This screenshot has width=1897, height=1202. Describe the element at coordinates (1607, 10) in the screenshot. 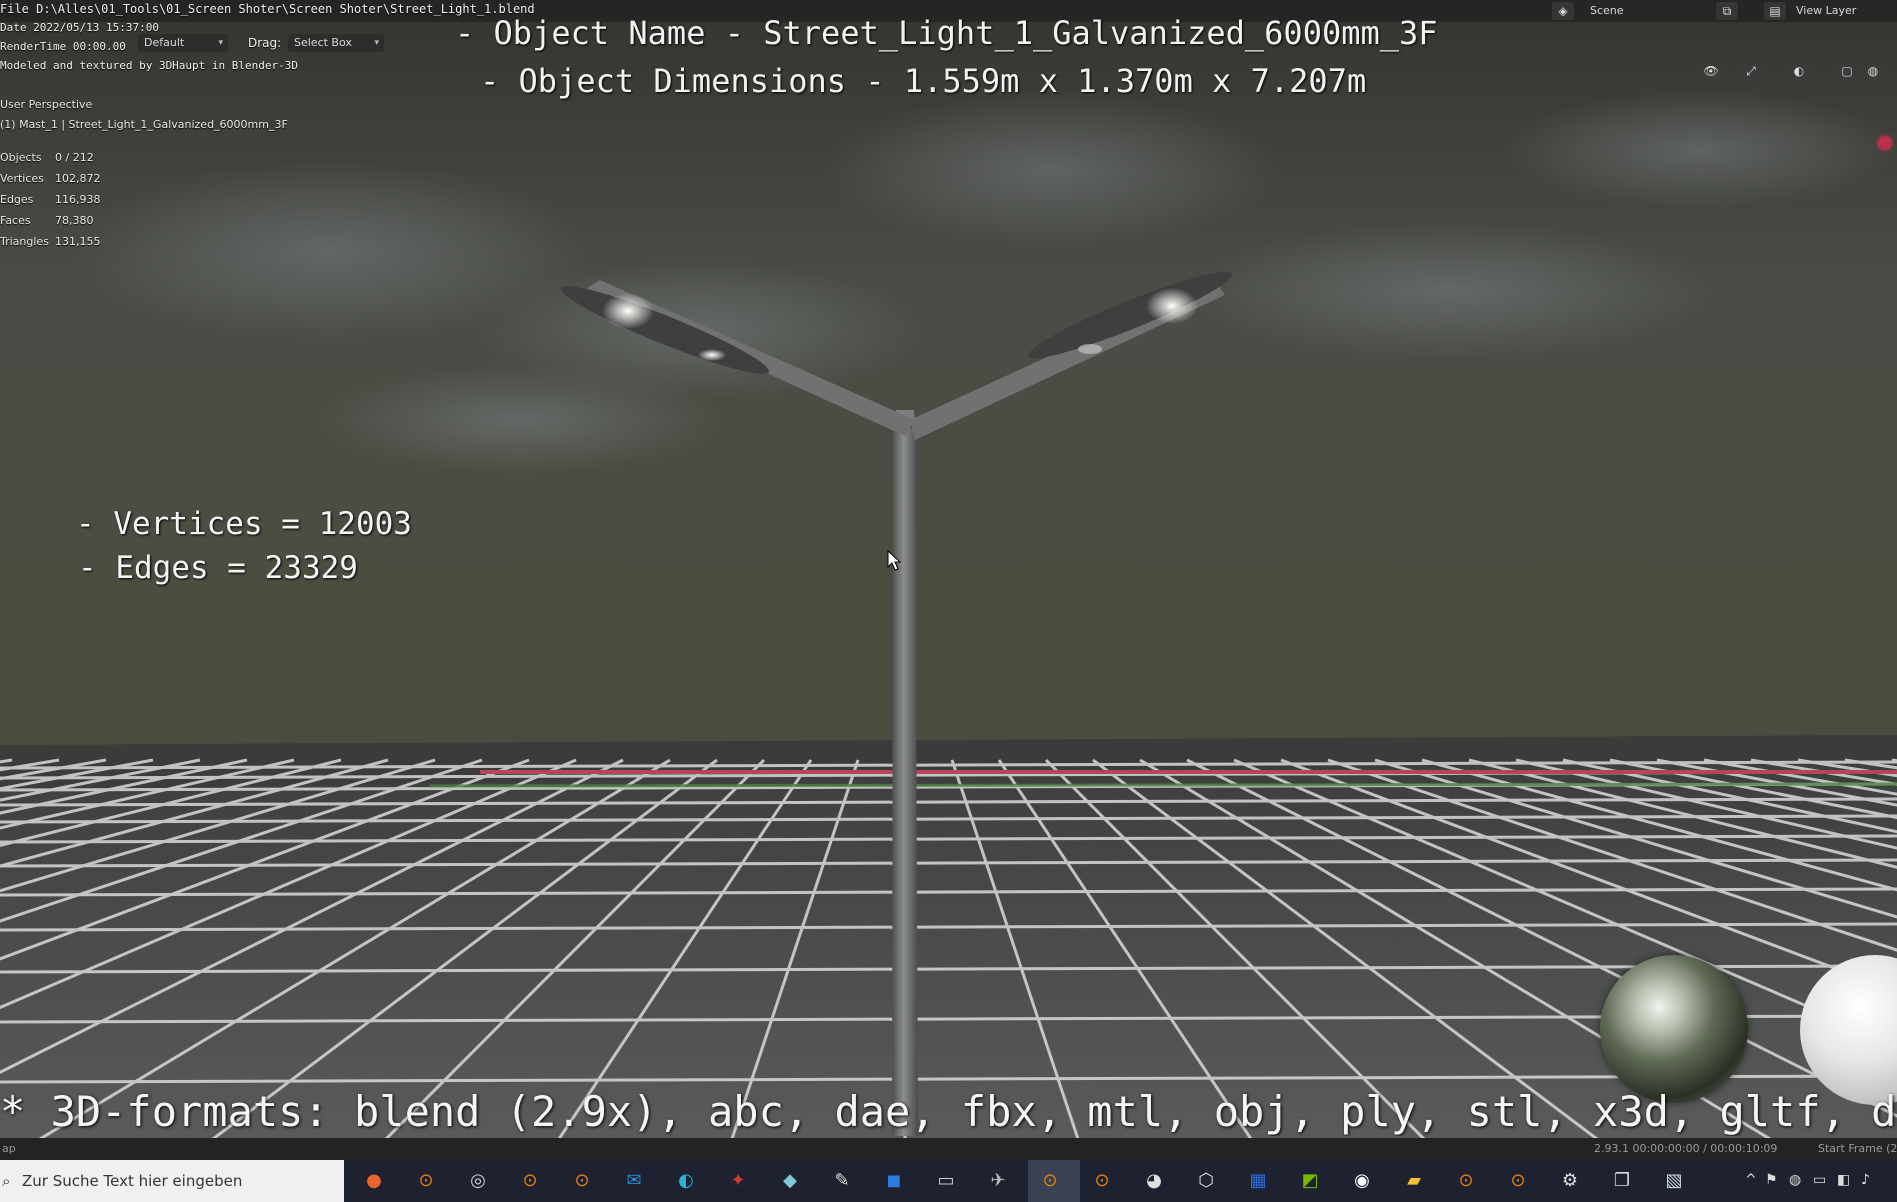

I see `scene-name: Scene` at that location.